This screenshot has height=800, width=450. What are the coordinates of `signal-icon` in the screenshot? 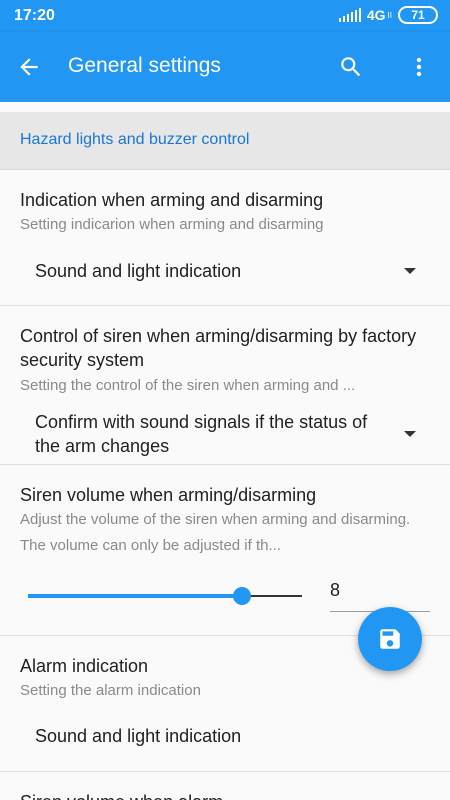 It's located at (349, 15).